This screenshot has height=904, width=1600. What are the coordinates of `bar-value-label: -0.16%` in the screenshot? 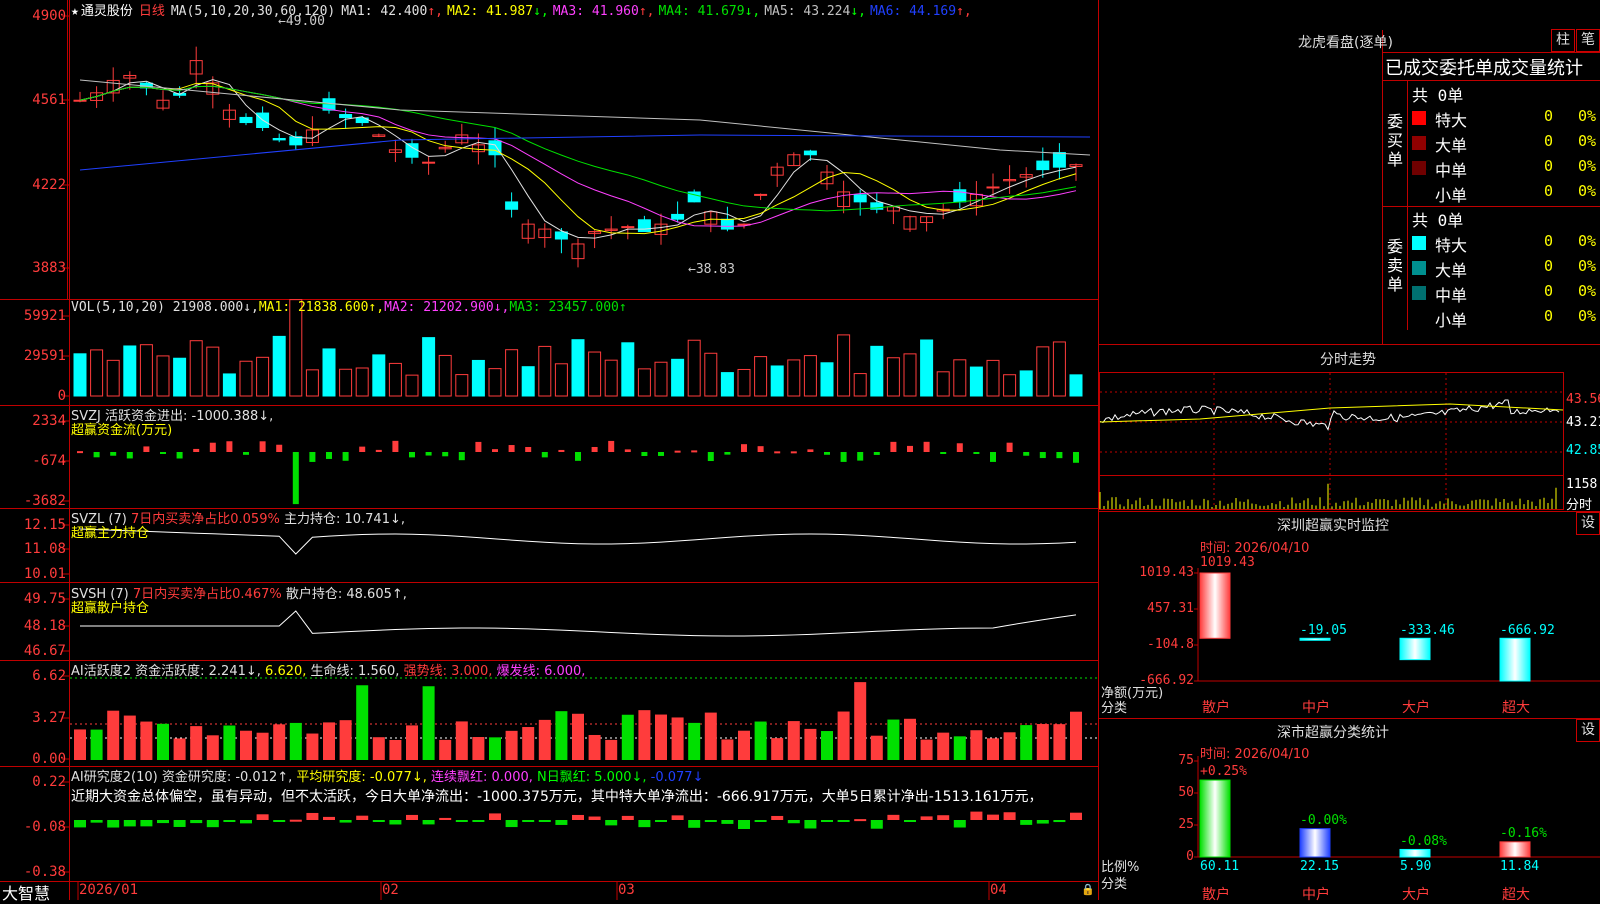 It's located at (1523, 833).